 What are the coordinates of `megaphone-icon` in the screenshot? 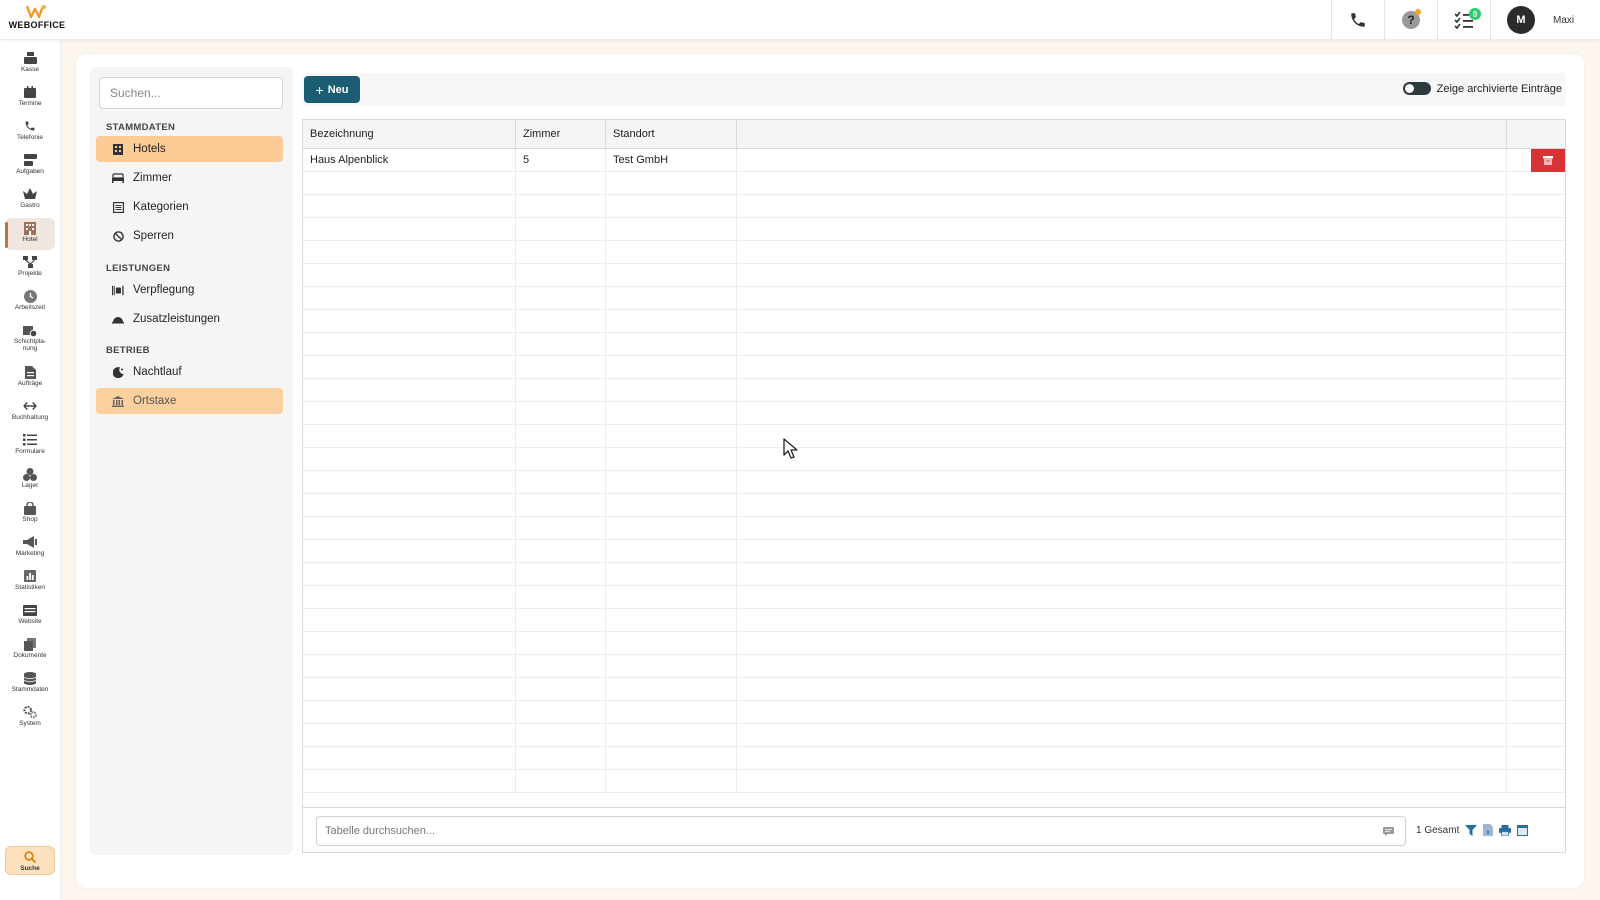 It's located at (30, 542).